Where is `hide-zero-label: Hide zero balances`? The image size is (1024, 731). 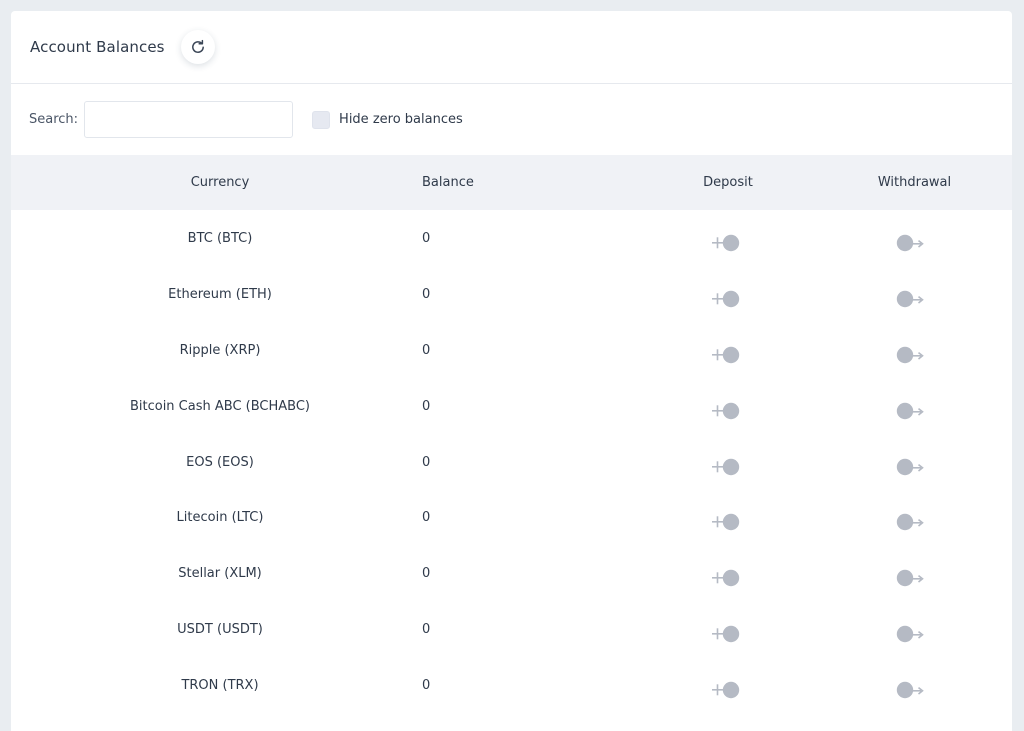
hide-zero-label: Hide zero balances is located at coordinates (401, 119).